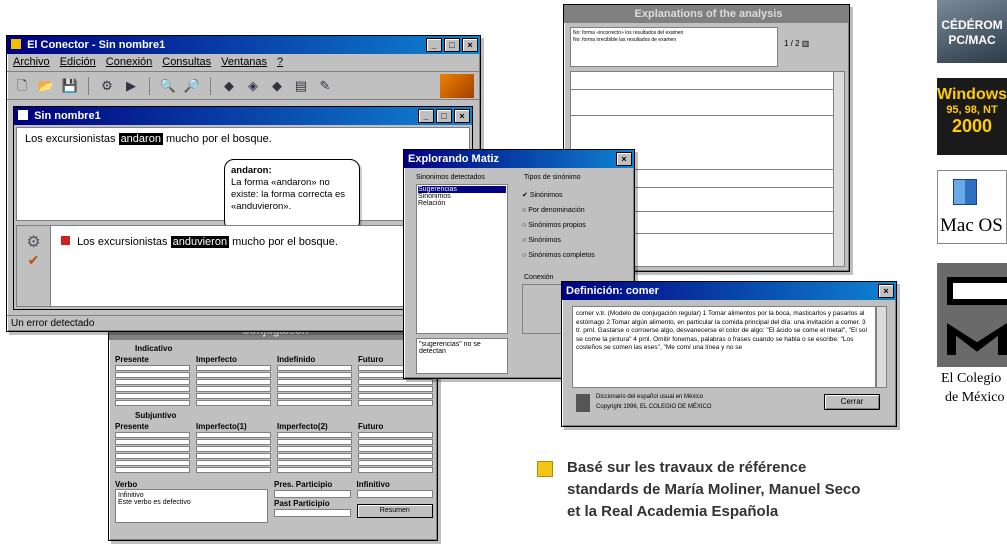  Describe the element at coordinates (650, 397) in the screenshot. I see `definition-footer1: Diccionario del español usual en México` at that location.